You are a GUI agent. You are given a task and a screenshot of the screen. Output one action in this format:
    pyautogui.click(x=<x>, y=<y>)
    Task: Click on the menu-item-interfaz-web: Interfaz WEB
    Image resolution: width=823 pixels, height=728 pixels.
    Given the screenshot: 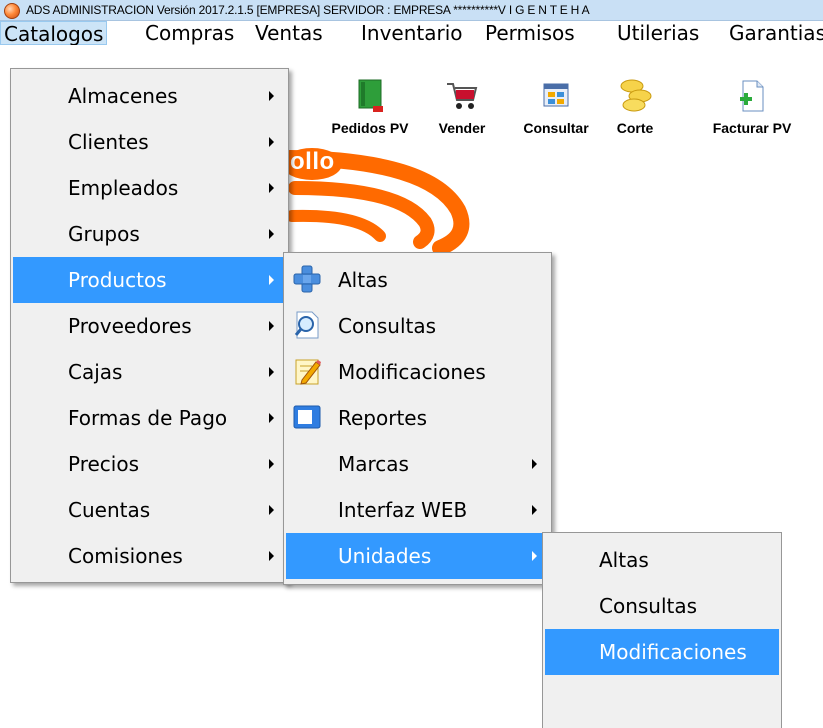 What is the action you would take?
    pyautogui.click(x=417, y=510)
    